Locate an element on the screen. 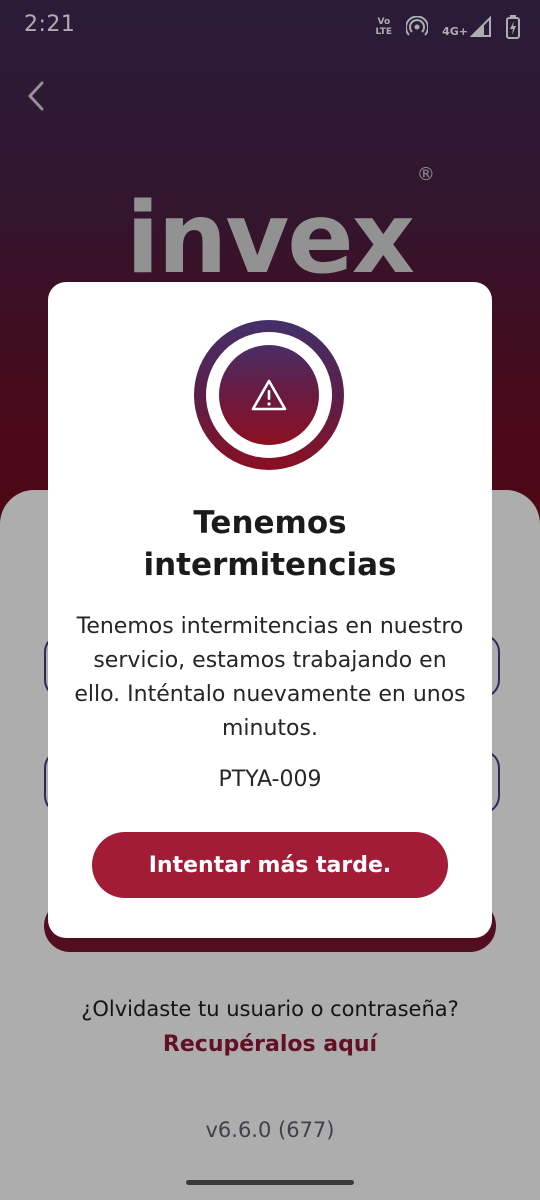 The width and height of the screenshot is (540, 1200). try-later-button: Intentar más tarde. is located at coordinates (270, 865).